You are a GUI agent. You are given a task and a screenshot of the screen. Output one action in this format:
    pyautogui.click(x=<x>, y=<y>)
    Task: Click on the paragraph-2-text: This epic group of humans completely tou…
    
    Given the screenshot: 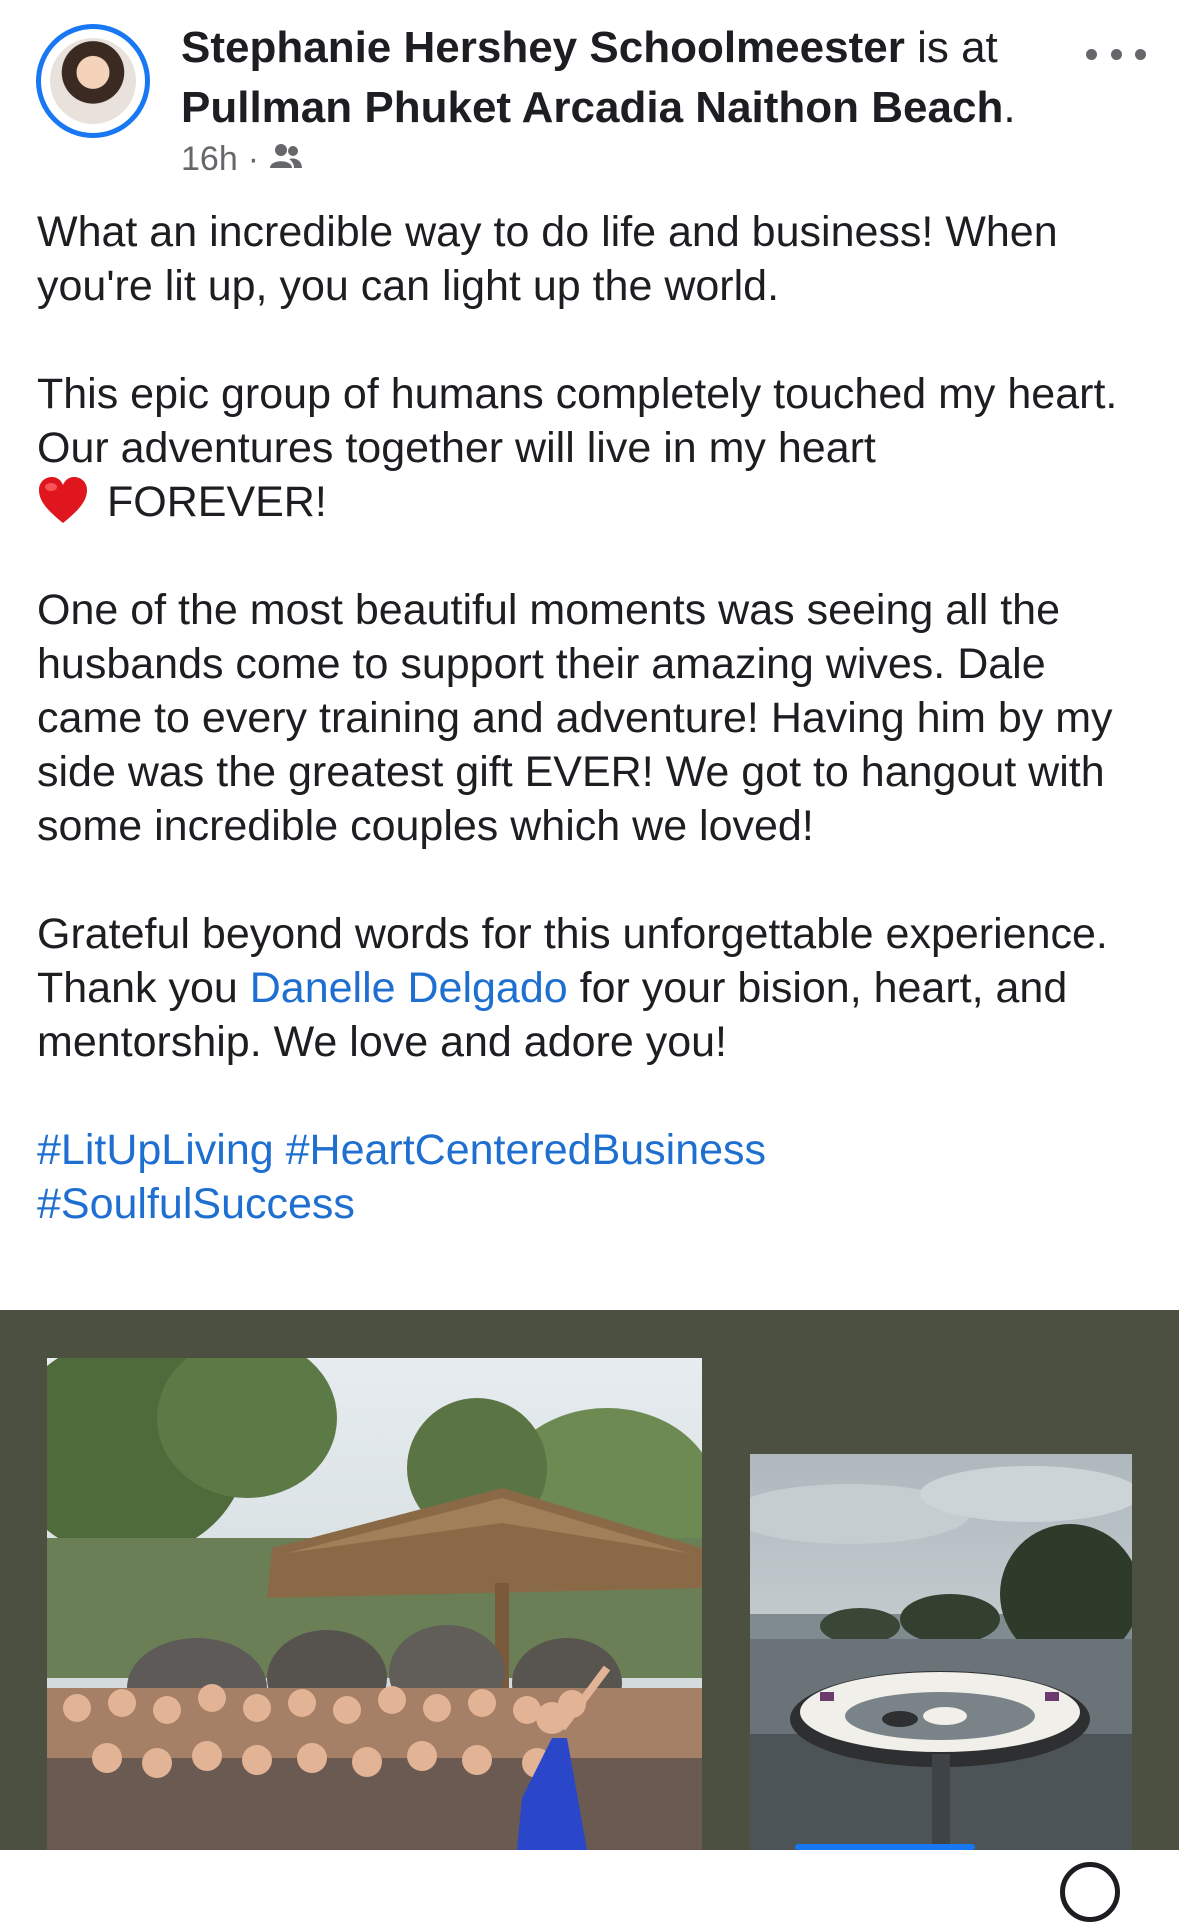 What is the action you would take?
    pyautogui.click(x=577, y=421)
    